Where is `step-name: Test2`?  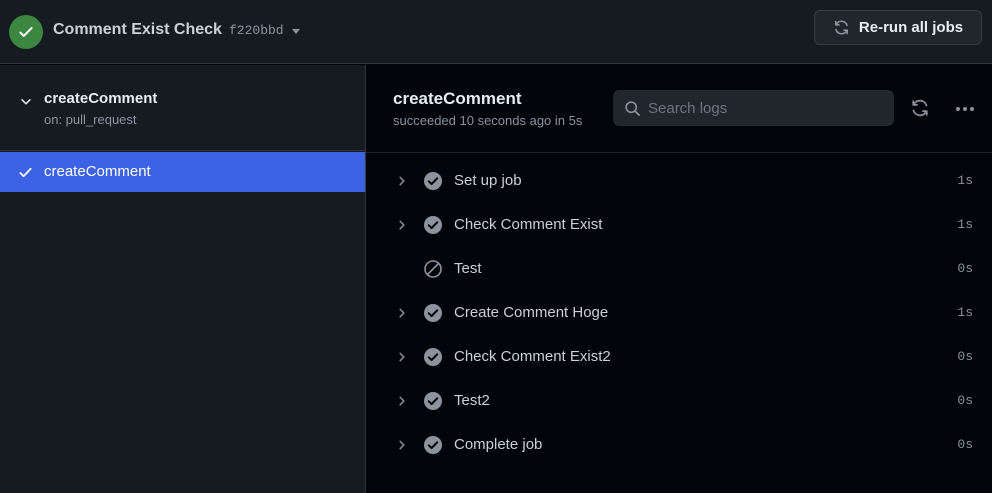 step-name: Test2 is located at coordinates (472, 400).